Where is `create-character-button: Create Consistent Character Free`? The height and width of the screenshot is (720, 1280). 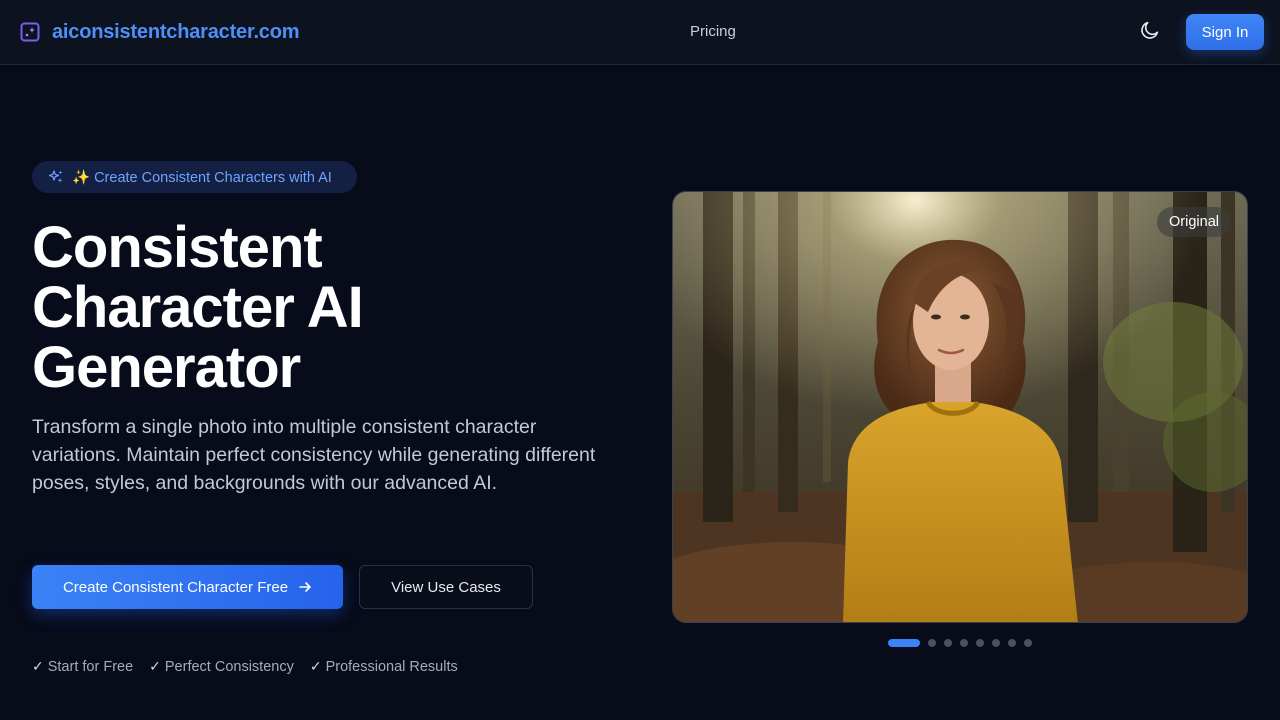 create-character-button: Create Consistent Character Free is located at coordinates (187, 587).